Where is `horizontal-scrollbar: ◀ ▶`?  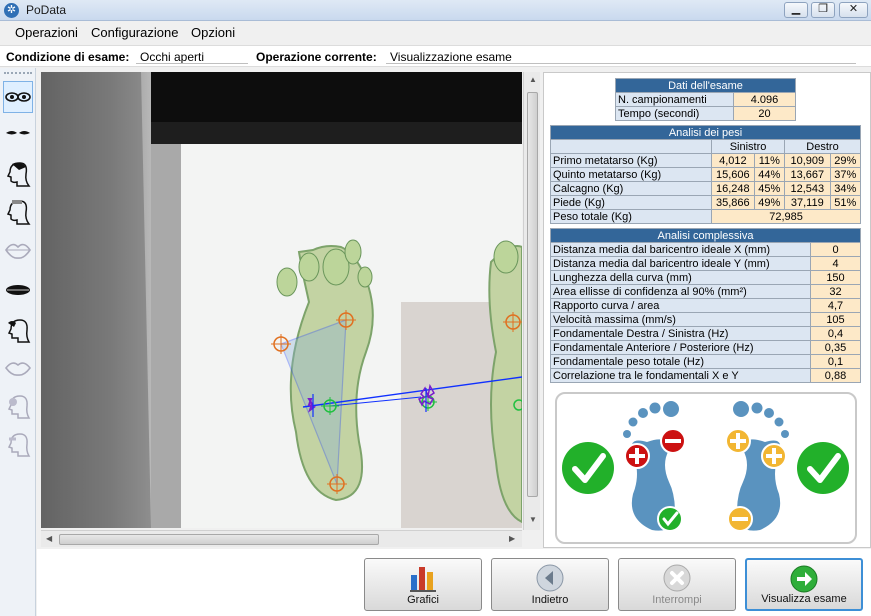 horizontal-scrollbar: ◀ ▶ is located at coordinates (281, 538).